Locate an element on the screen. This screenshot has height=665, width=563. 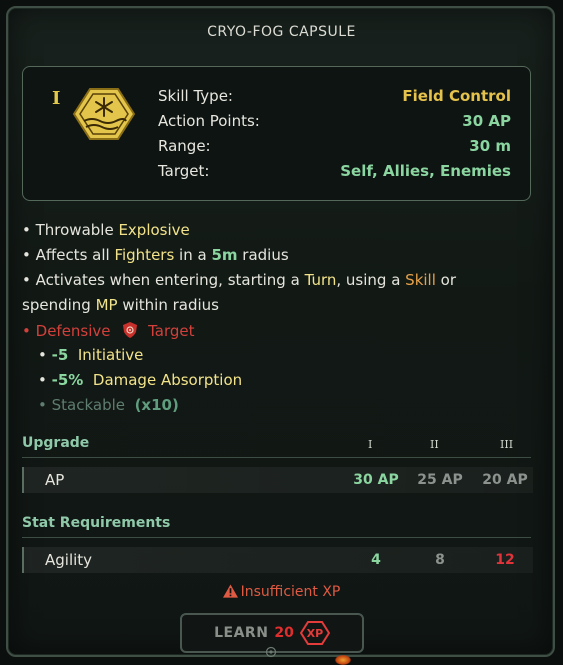
scroll-indicator-icon is located at coordinates (271, 652).